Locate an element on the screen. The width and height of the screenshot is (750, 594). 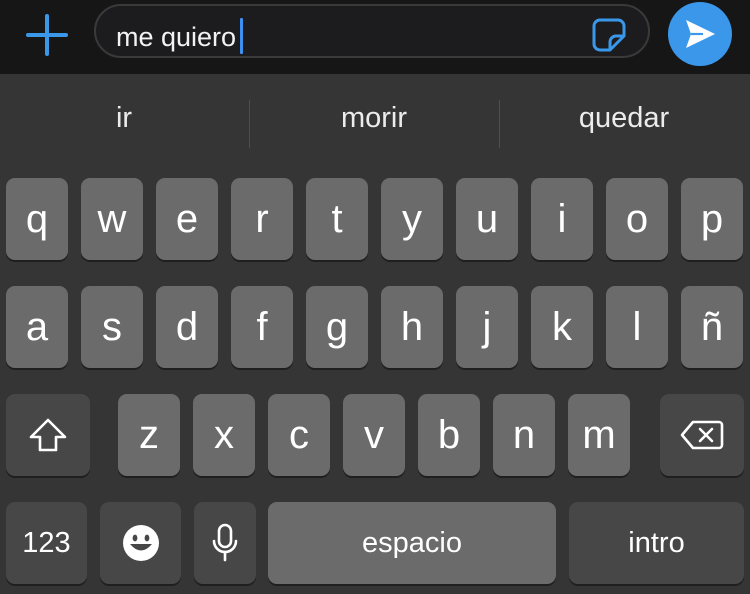
key-m: m is located at coordinates (599, 435).